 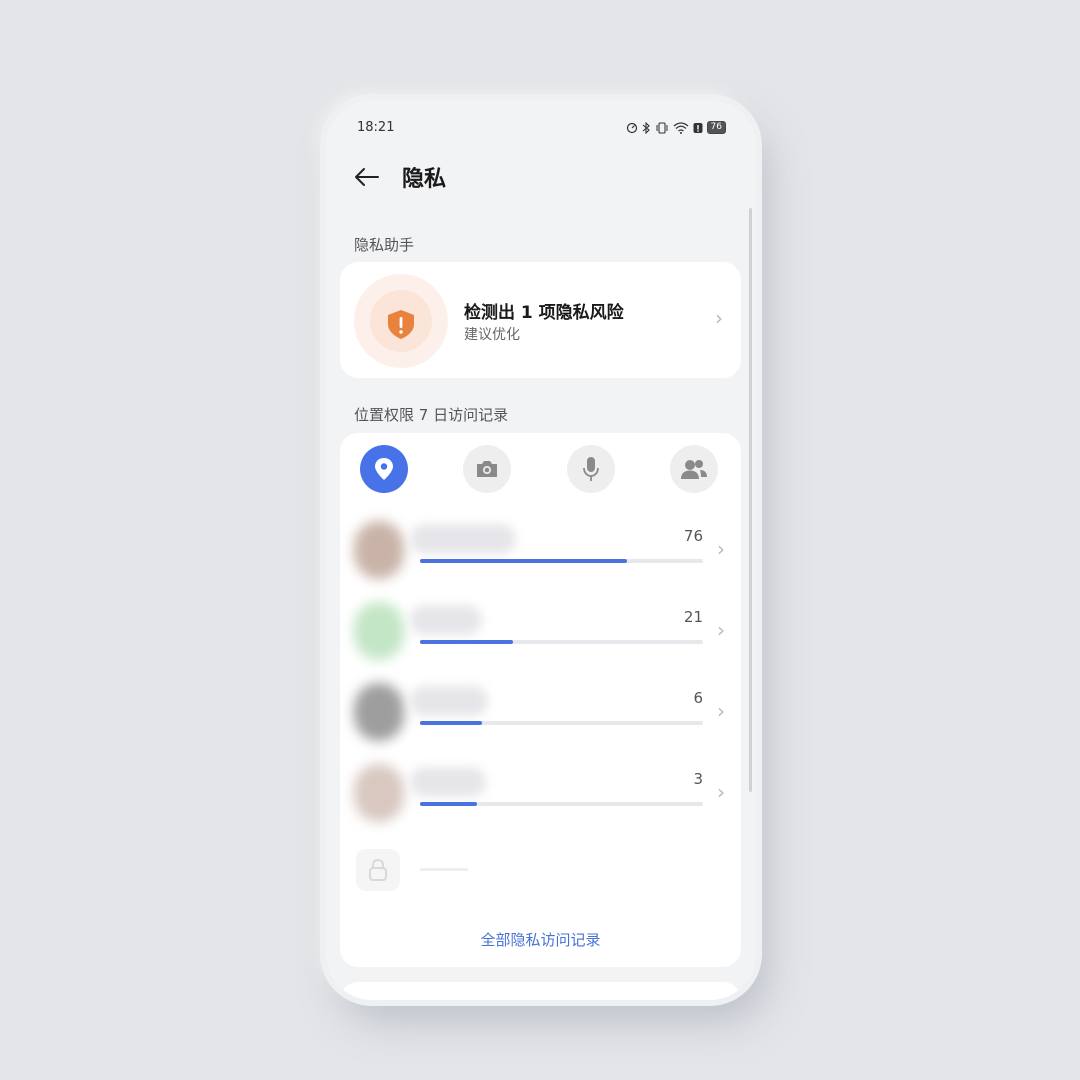 What do you see at coordinates (424, 179) in the screenshot?
I see `page-title: 隐私` at bounding box center [424, 179].